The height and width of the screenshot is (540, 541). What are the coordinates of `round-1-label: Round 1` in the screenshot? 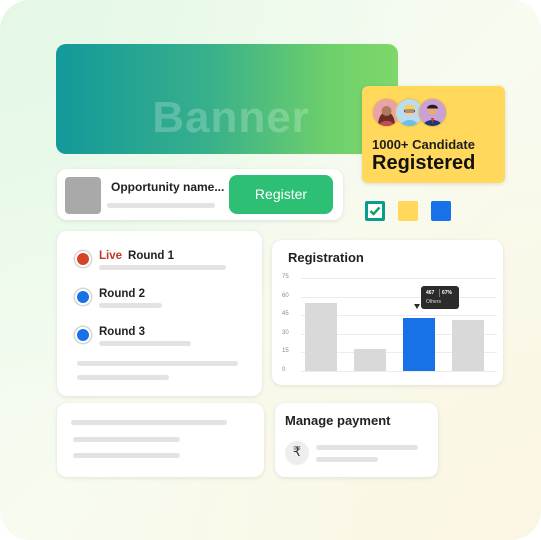 It's located at (151, 256).